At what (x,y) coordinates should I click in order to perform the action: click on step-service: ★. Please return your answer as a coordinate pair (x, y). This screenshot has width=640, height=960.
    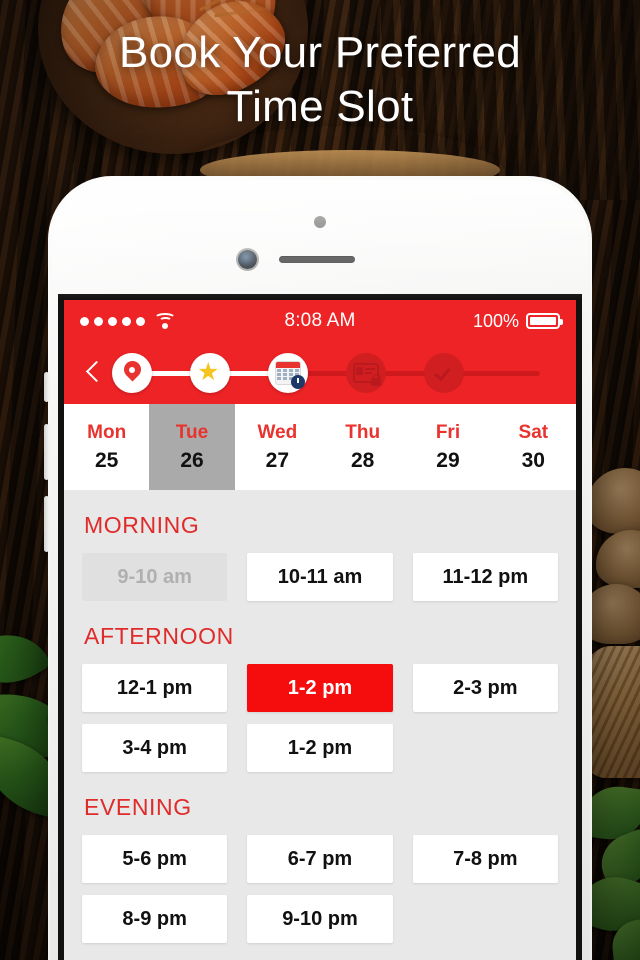
    Looking at the image, I should click on (210, 373).